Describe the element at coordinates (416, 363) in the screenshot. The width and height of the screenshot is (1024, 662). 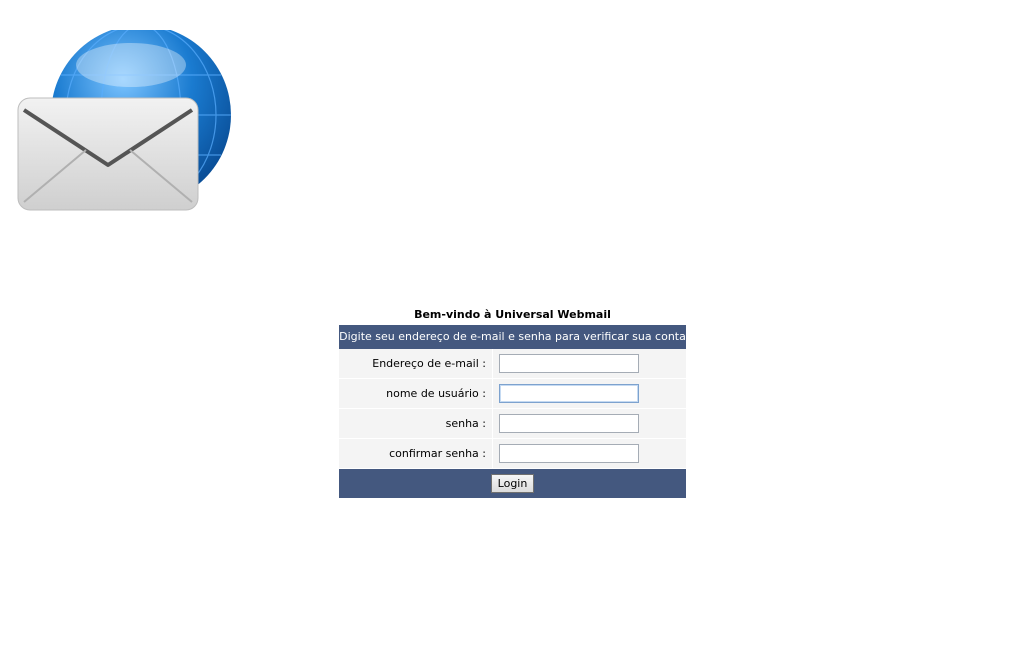
I see `email-label: Endereço de e-mail :` at that location.